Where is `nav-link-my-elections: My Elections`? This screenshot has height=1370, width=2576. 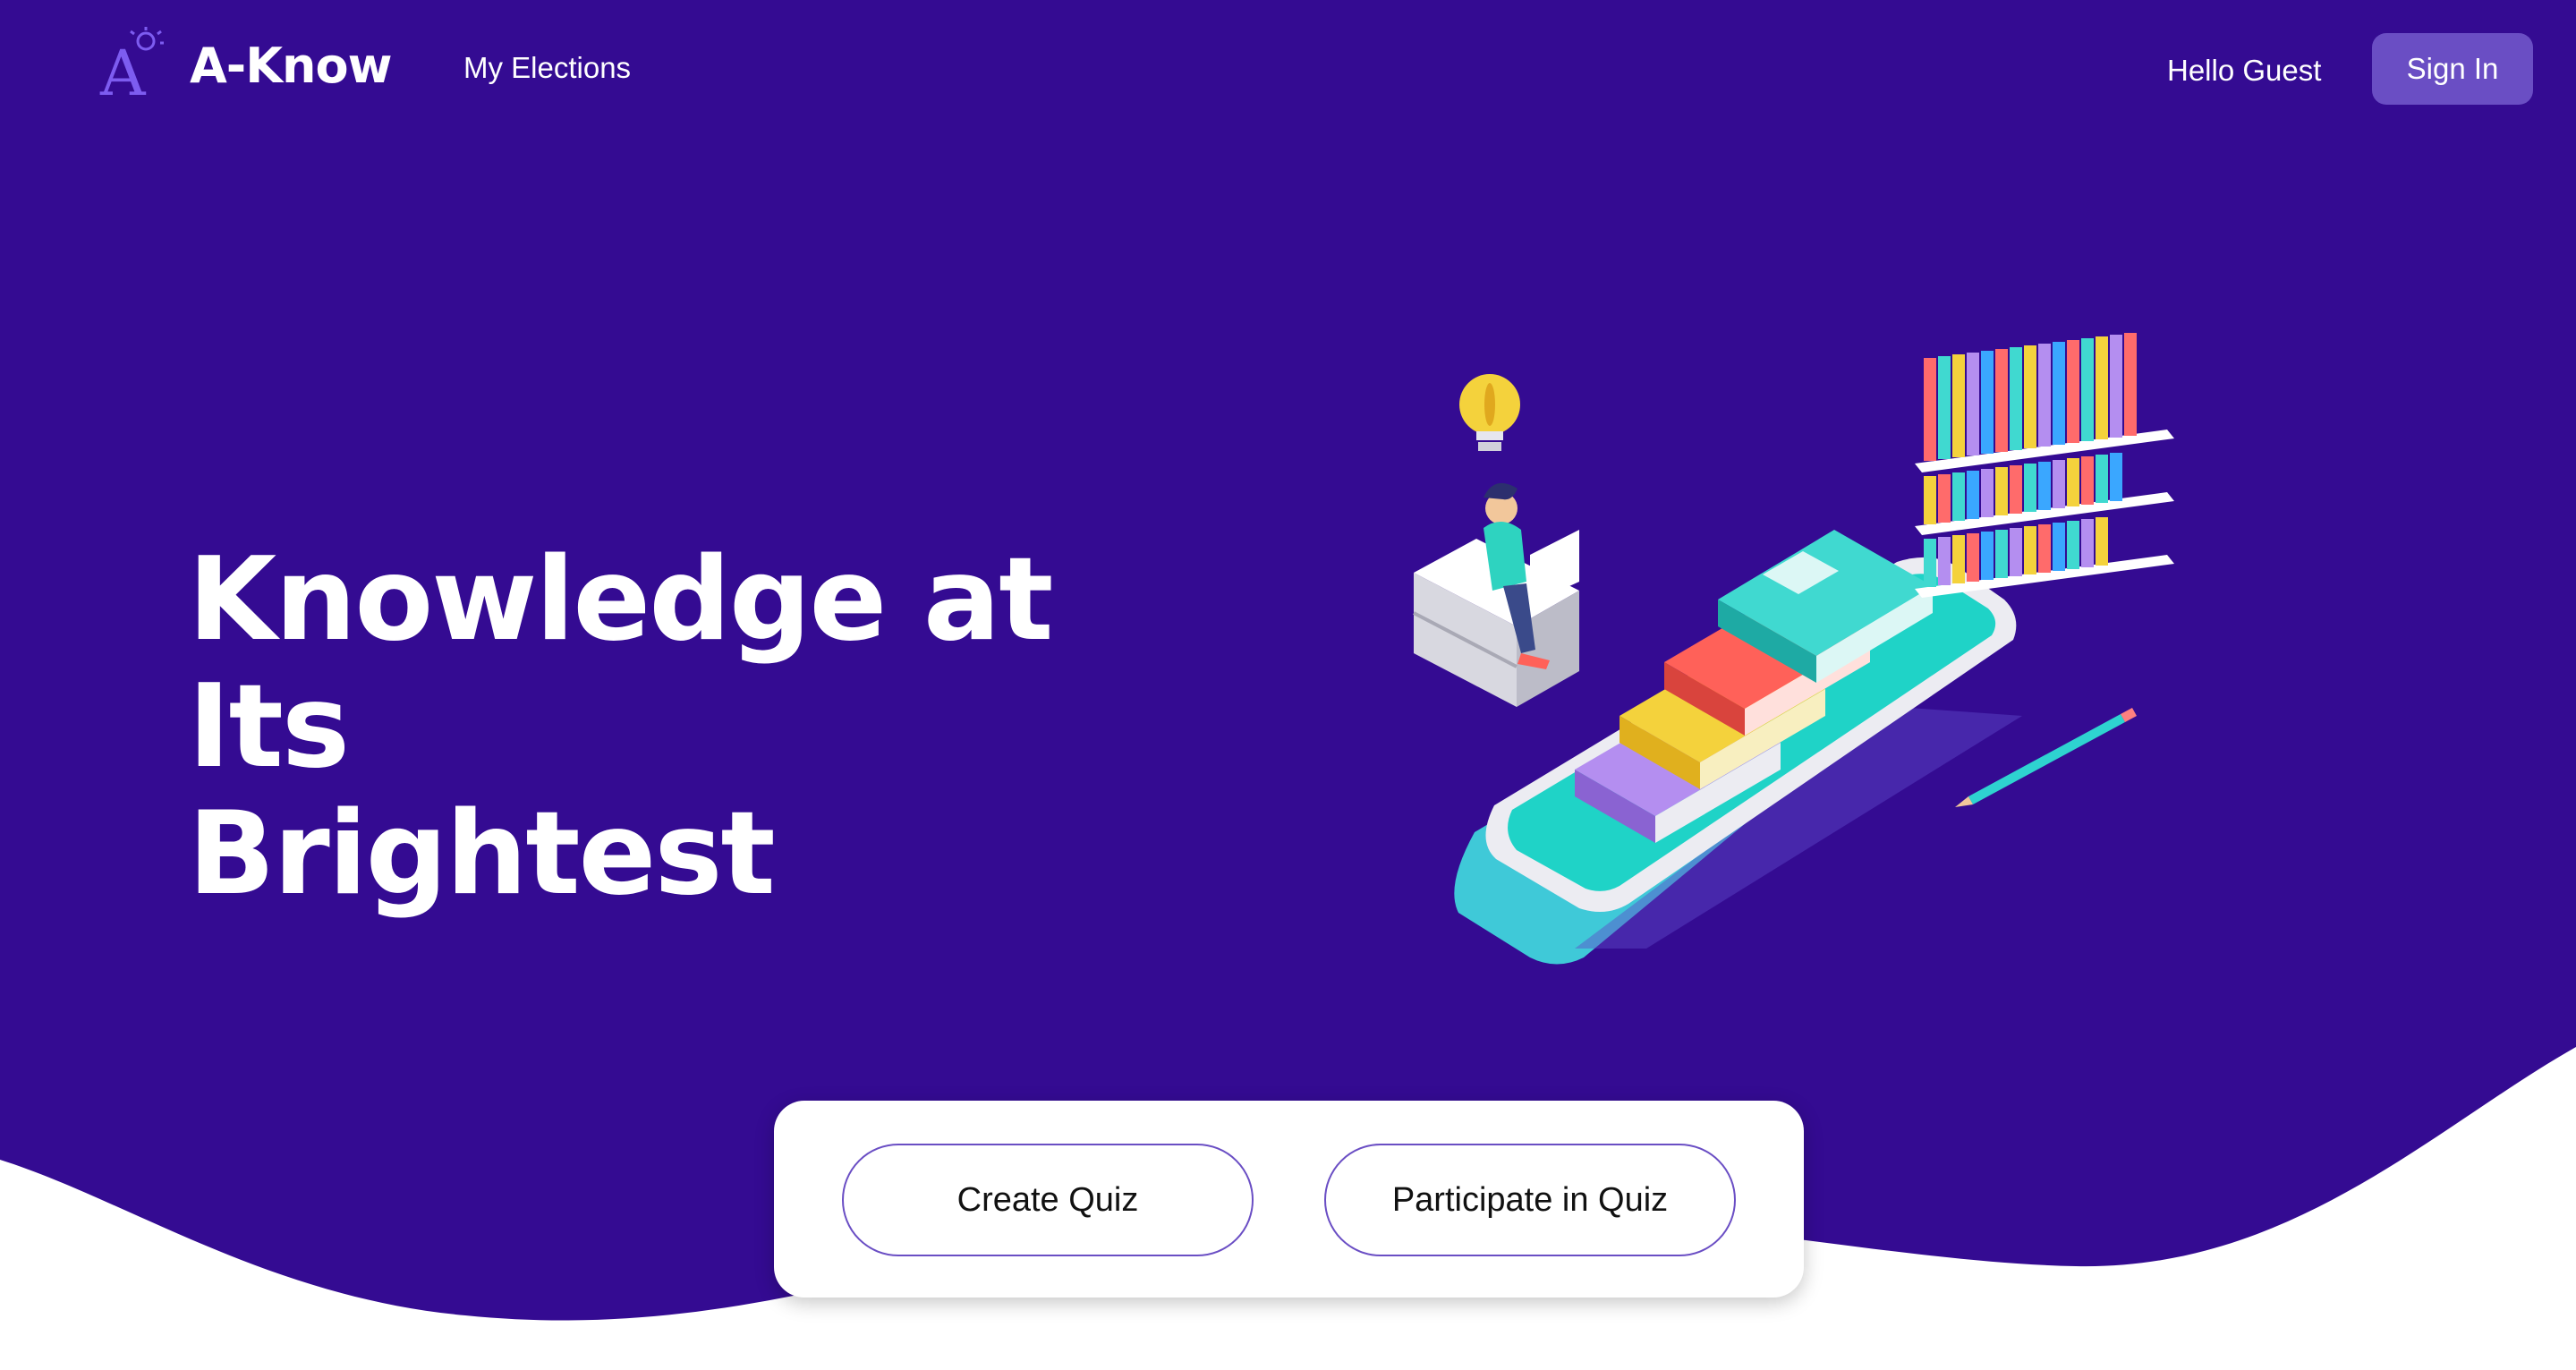
nav-link-my-elections: My Elections is located at coordinates (547, 68).